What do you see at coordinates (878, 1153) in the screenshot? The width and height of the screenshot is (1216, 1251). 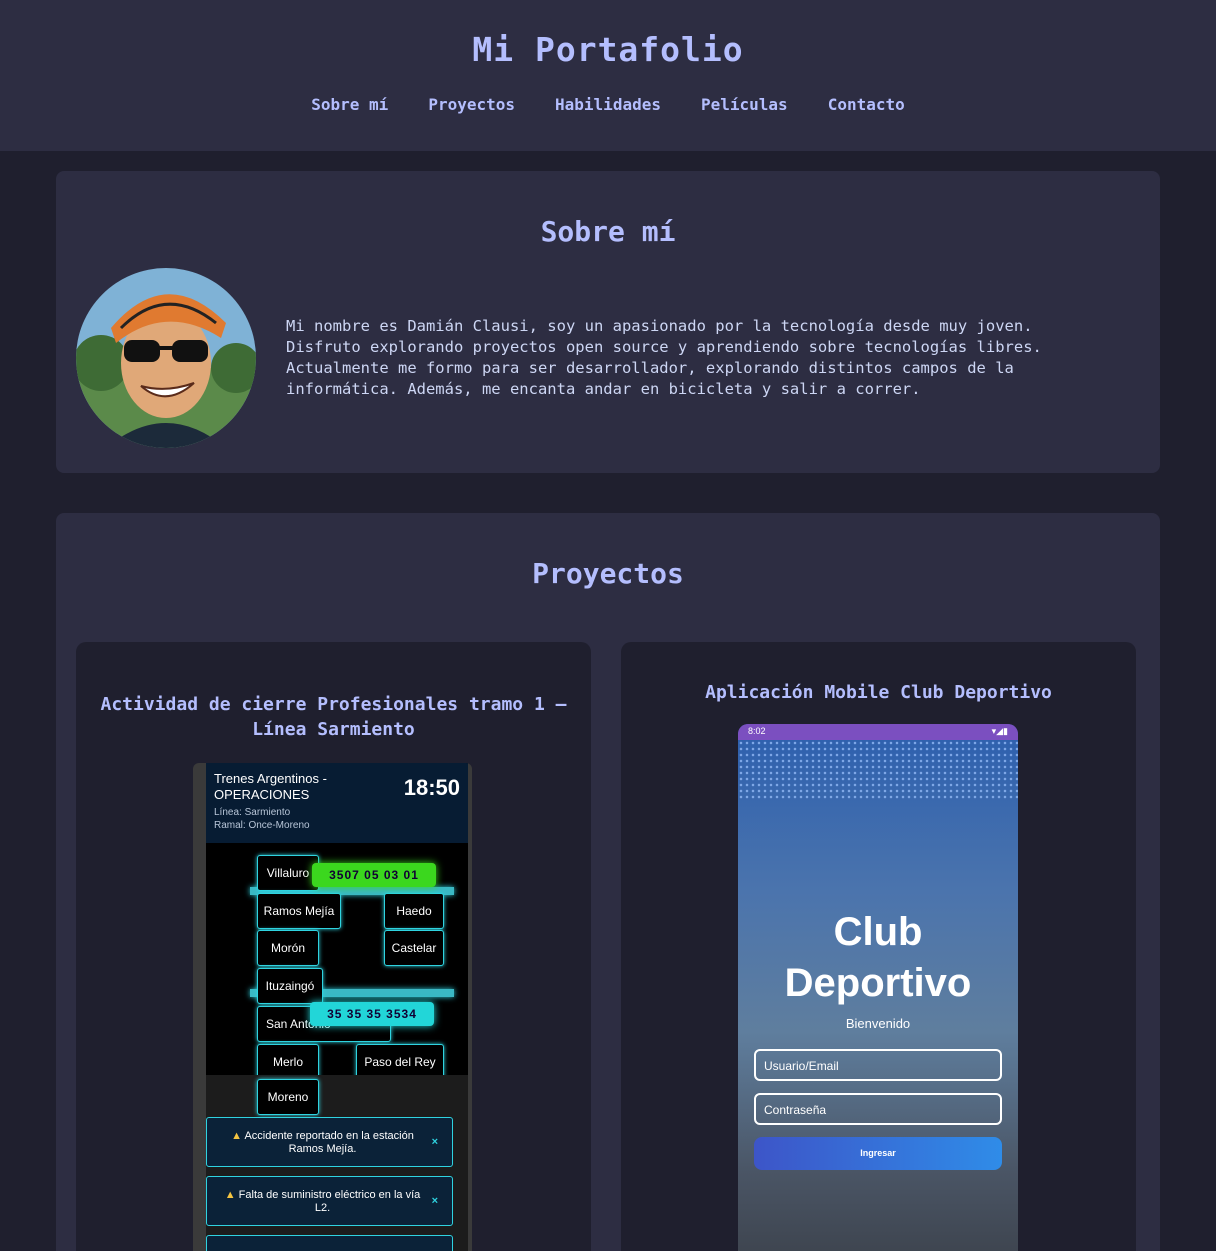 I see `login-button: Ingresar` at bounding box center [878, 1153].